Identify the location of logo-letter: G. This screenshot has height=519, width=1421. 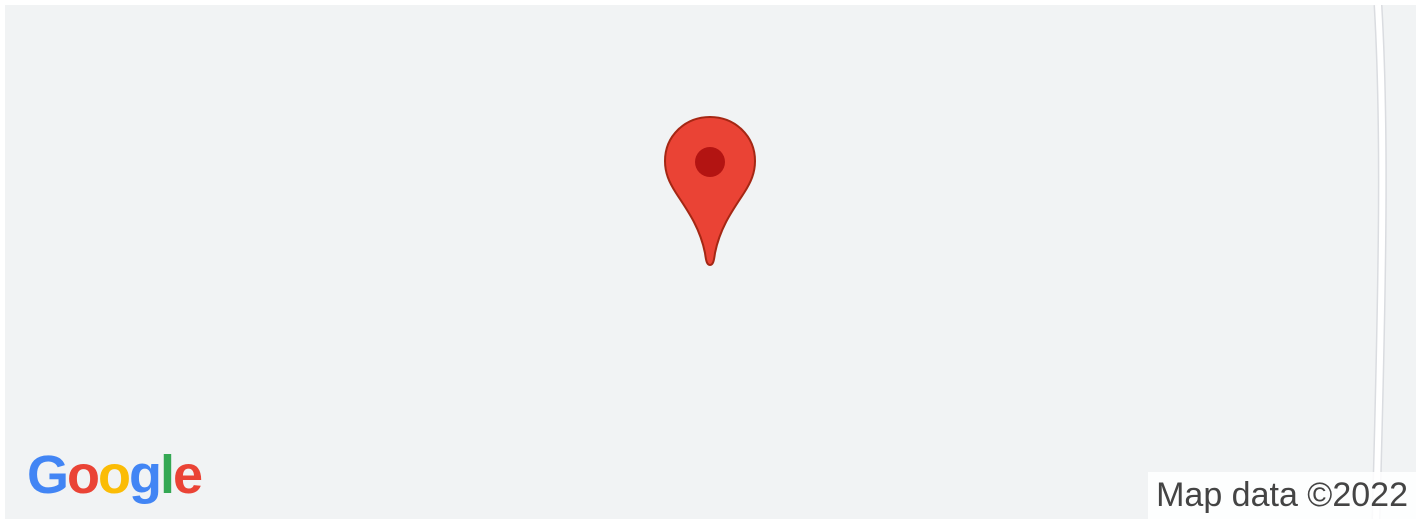
(48, 475).